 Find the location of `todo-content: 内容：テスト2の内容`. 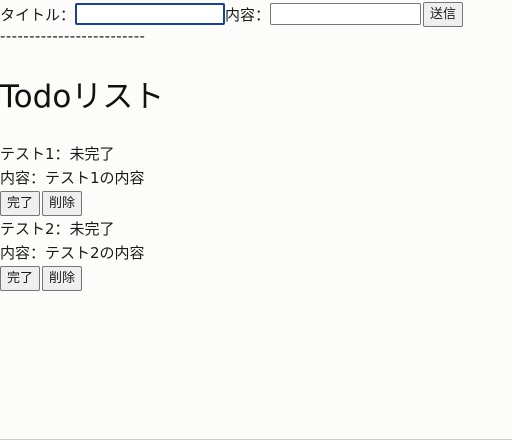

todo-content: 内容：テスト2の内容 is located at coordinates (72, 253).